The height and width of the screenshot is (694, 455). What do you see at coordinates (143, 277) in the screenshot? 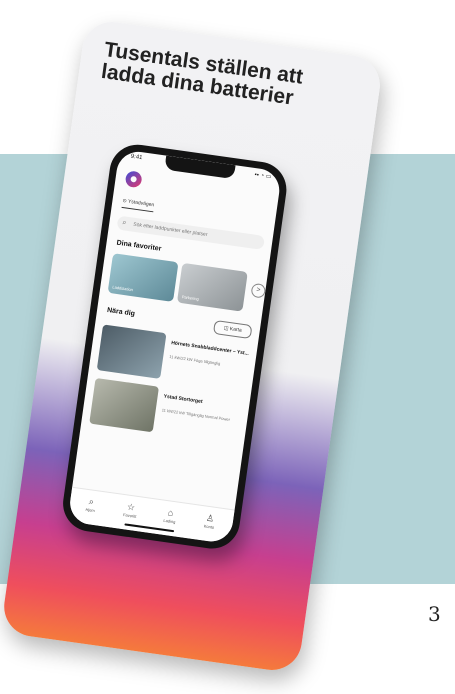
I see `favorite-card: Laddstation` at bounding box center [143, 277].